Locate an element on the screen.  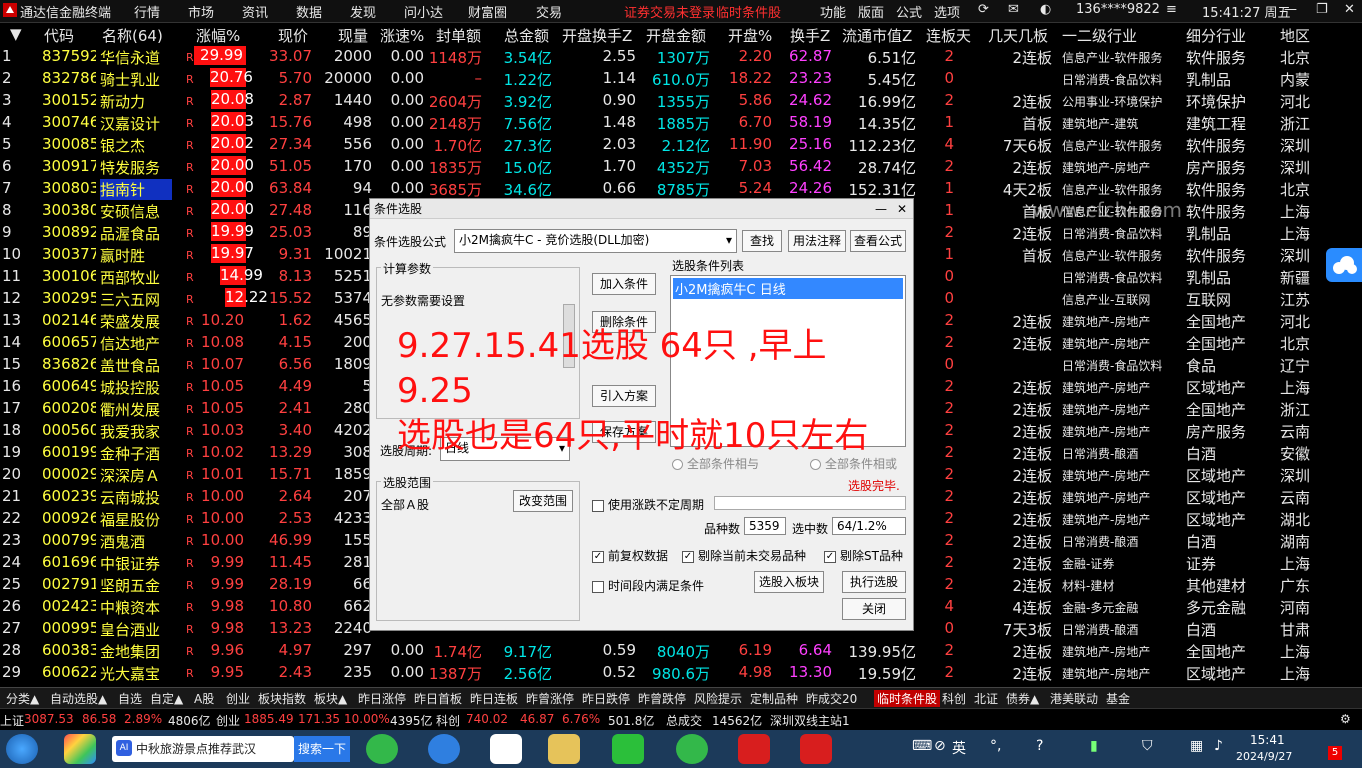
temp-condition-label: 临时条件股 is located at coordinates (748, 11).